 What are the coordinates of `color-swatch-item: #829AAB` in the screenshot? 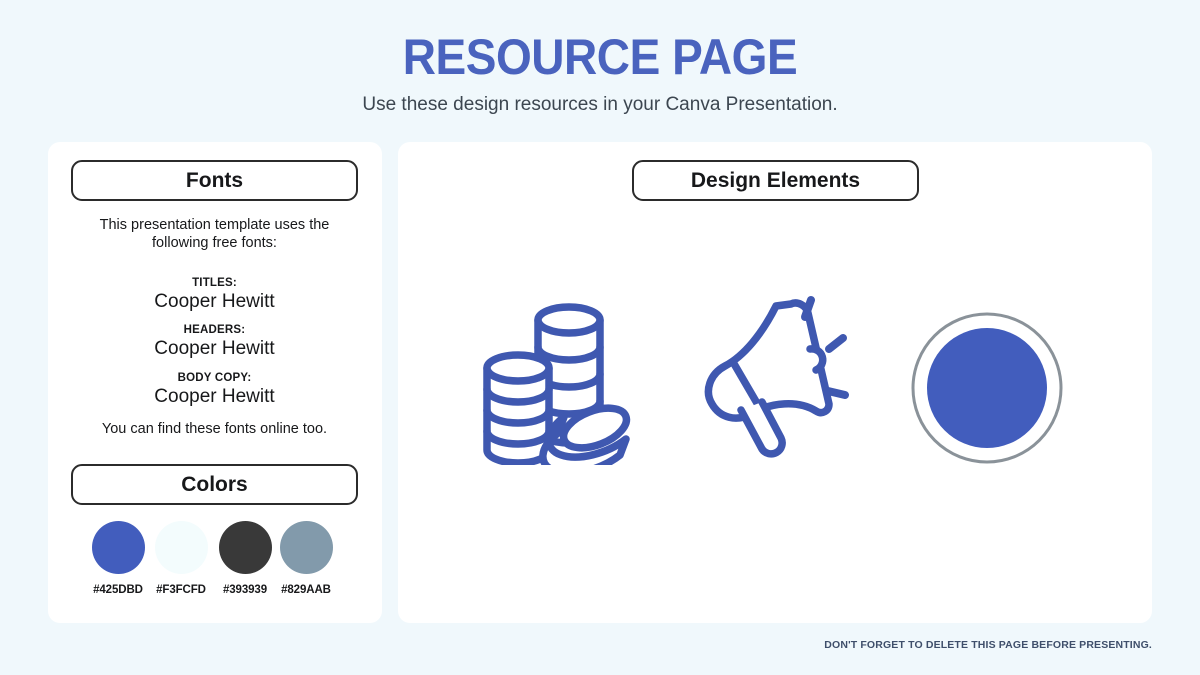 It's located at (306, 558).